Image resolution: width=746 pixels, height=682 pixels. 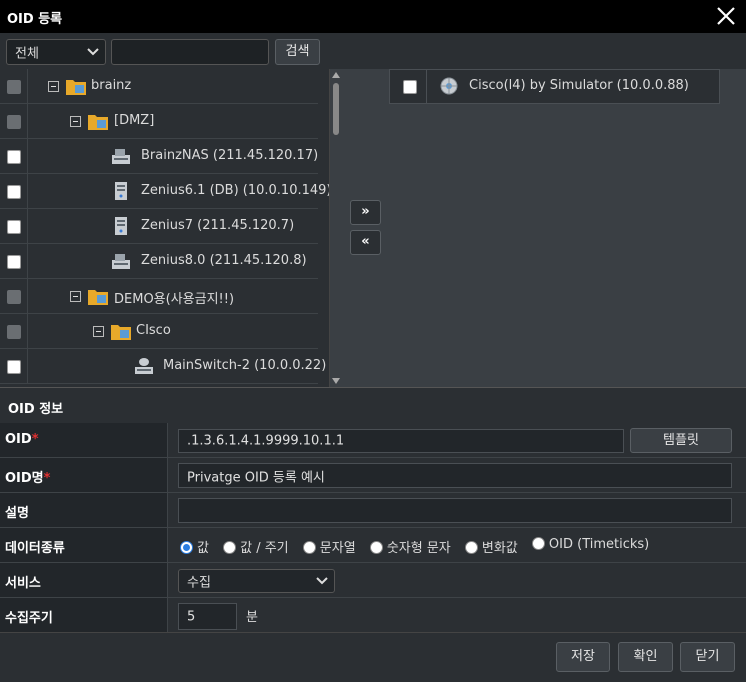 I want to click on tree-row: DEMO용(사용금지!!), so click(x=159, y=296).